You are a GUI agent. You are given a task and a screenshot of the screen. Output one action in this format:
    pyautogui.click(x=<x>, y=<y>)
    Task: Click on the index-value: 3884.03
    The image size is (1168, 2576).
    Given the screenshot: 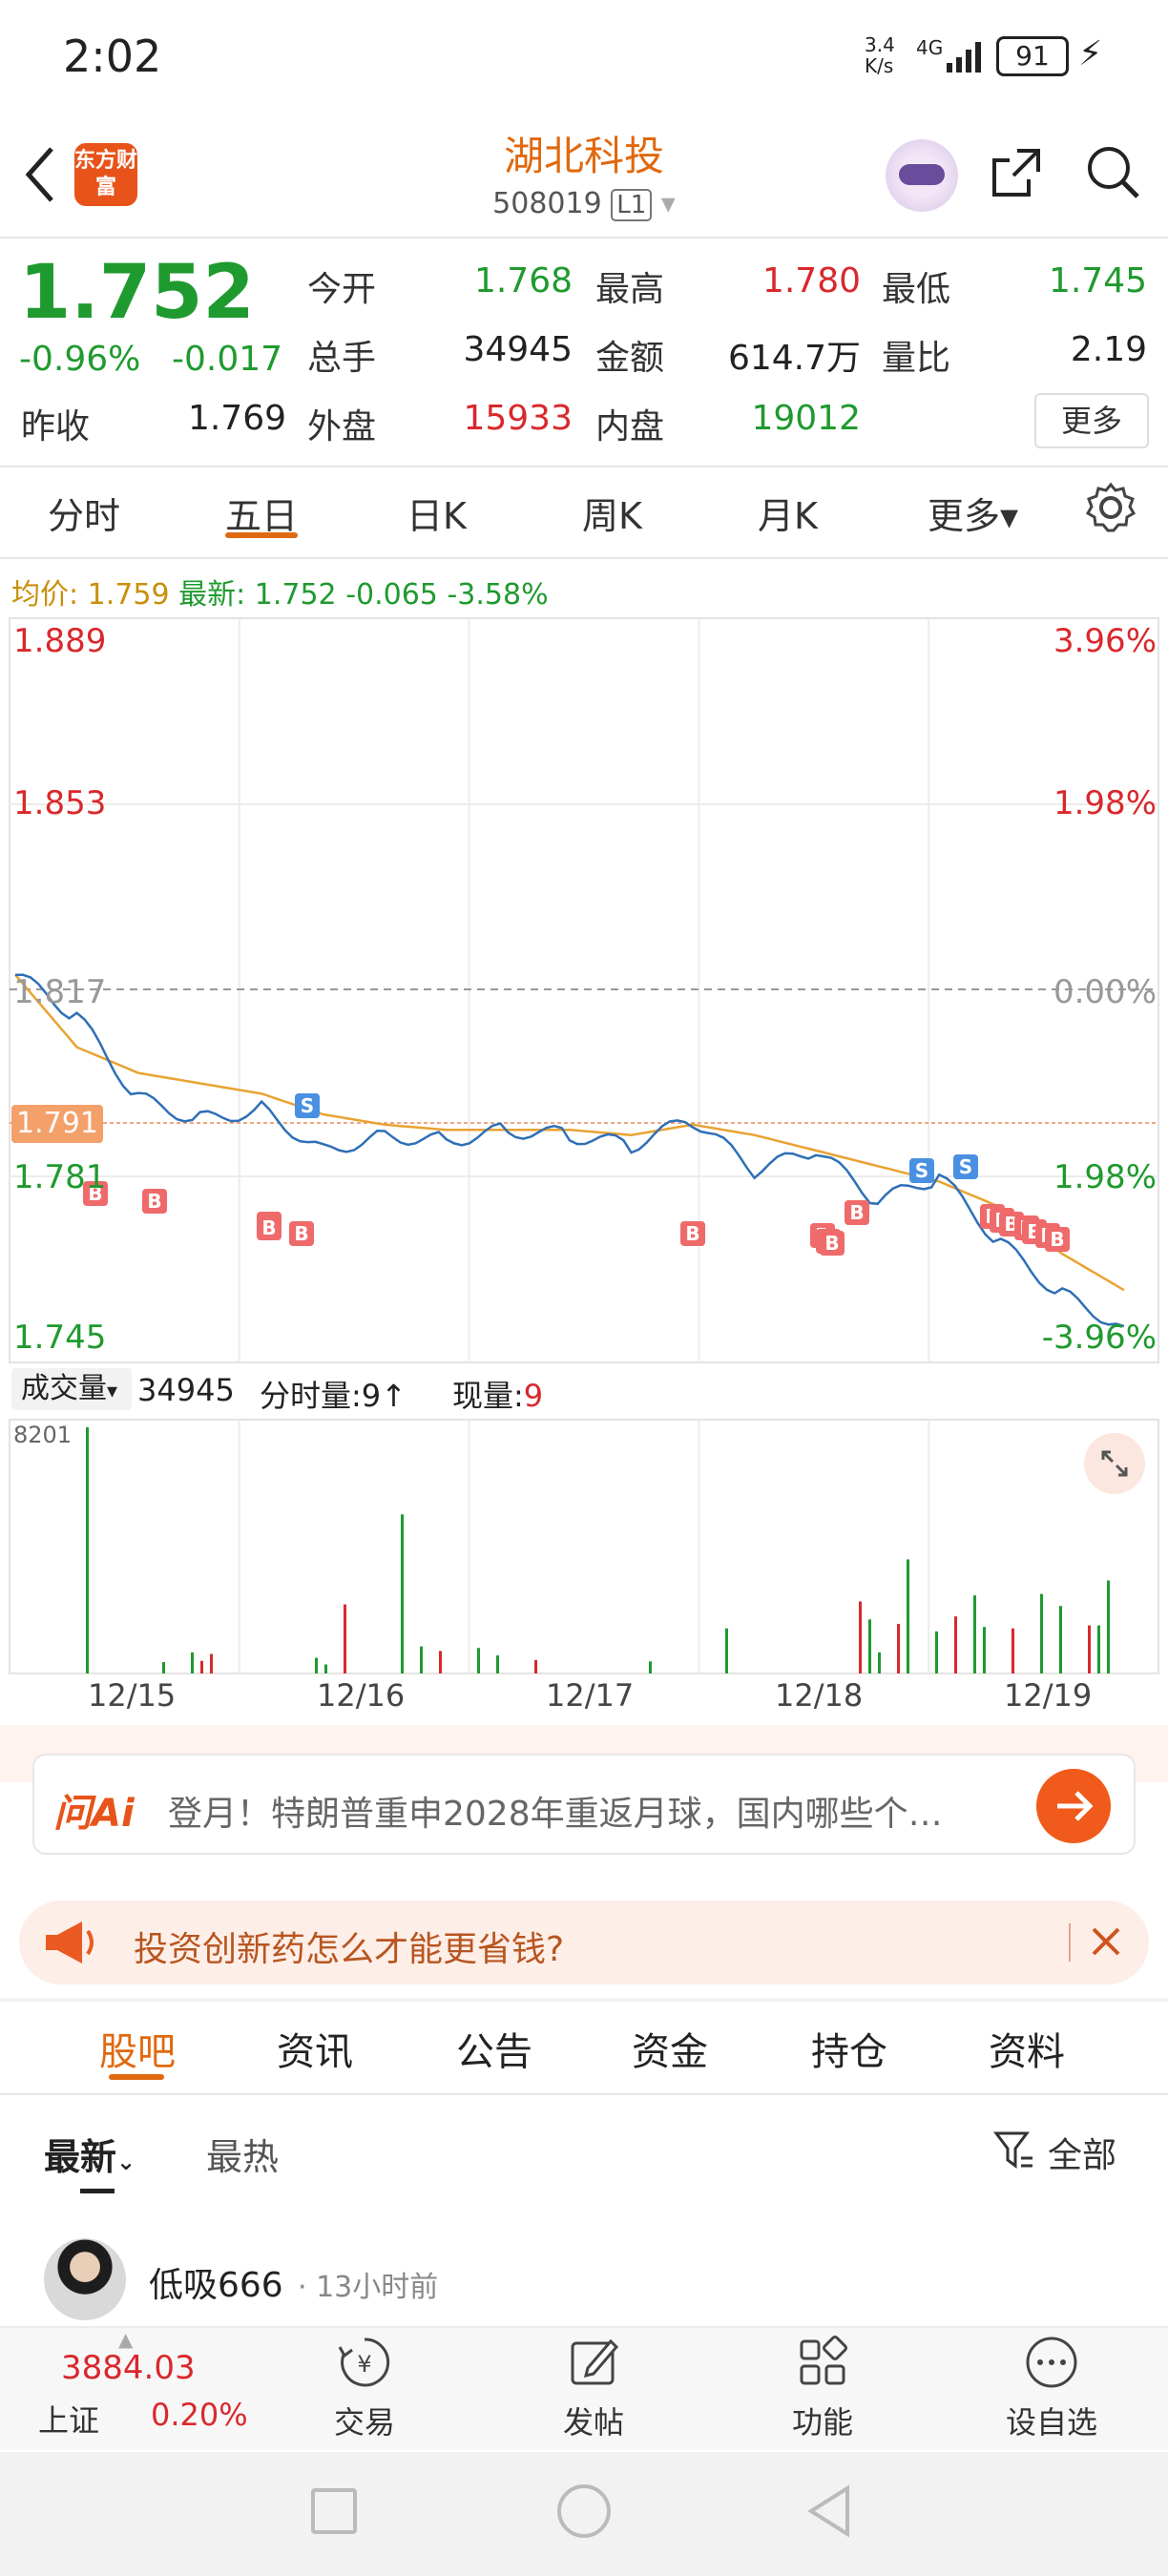 What is the action you would take?
    pyautogui.click(x=128, y=2368)
    